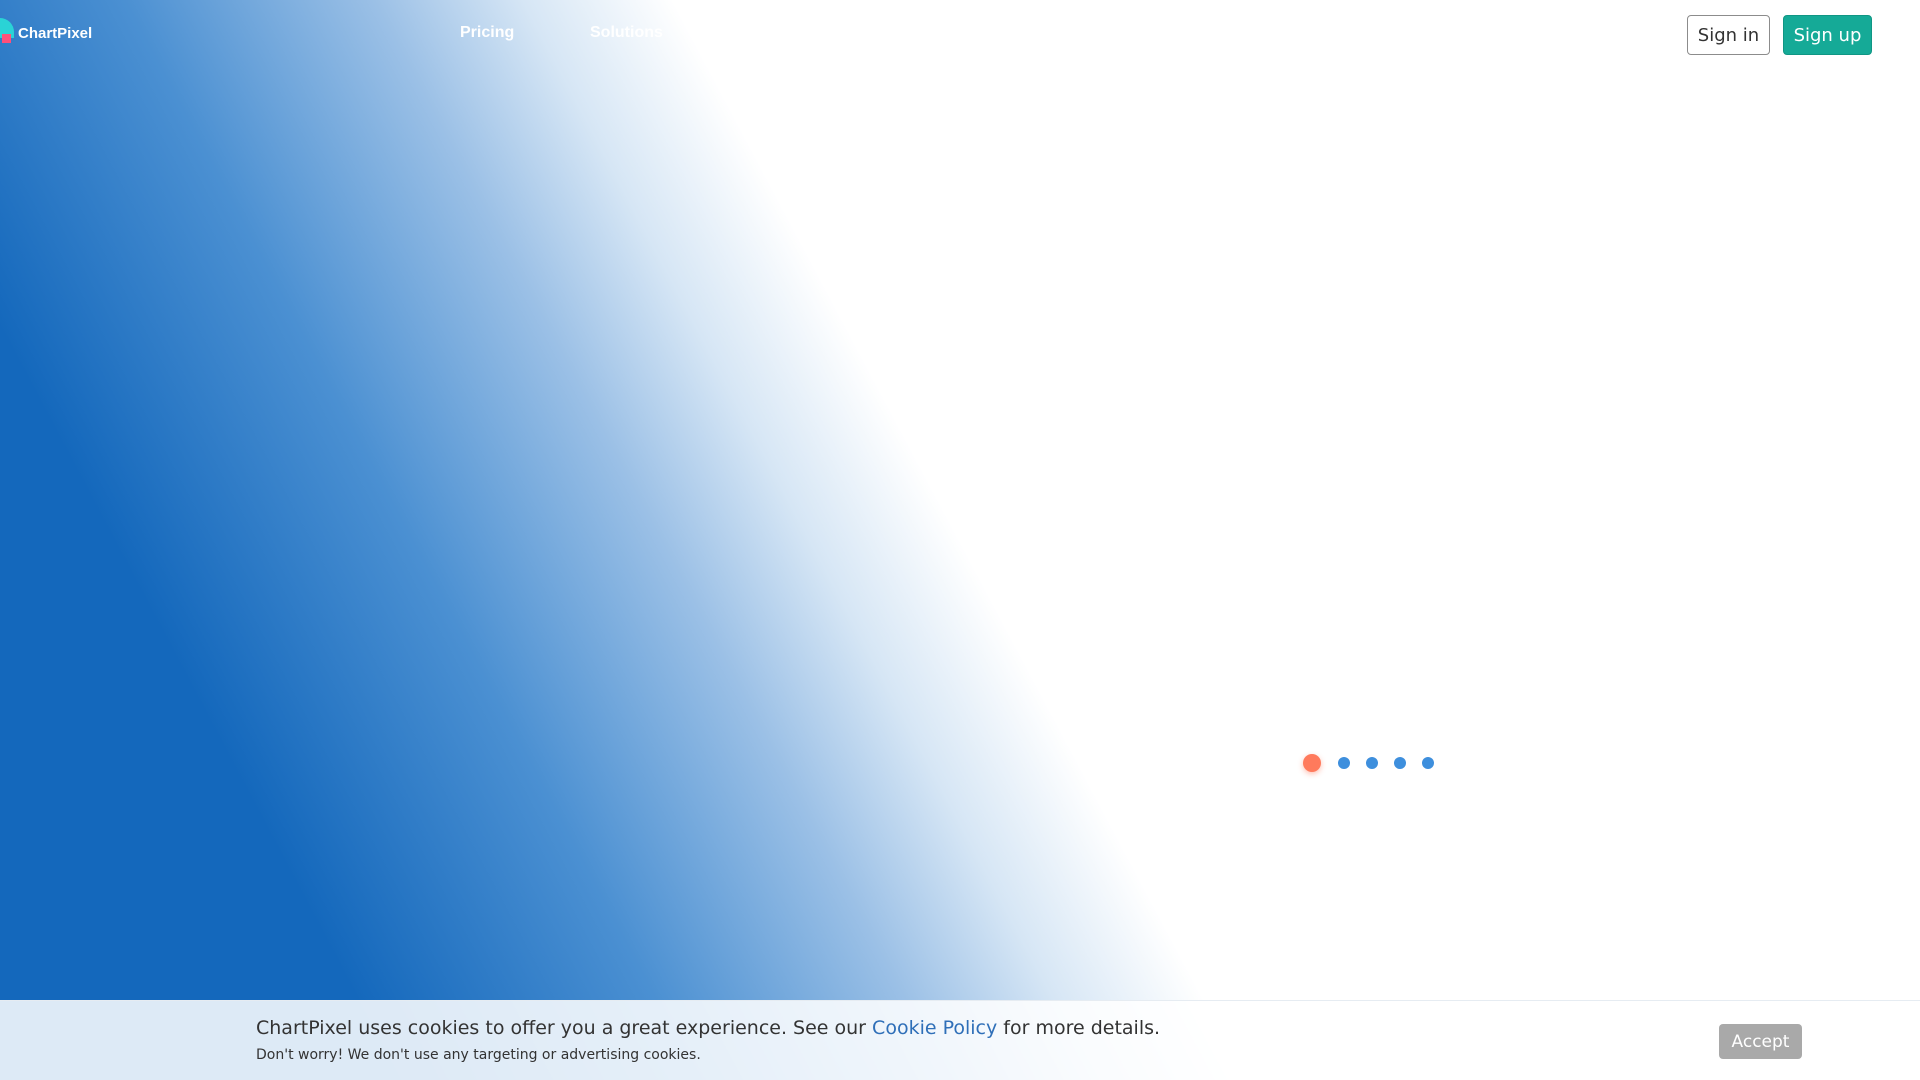 The width and height of the screenshot is (1920, 1080). What do you see at coordinates (1827, 35) in the screenshot?
I see `sign-up-button: Sign up` at bounding box center [1827, 35].